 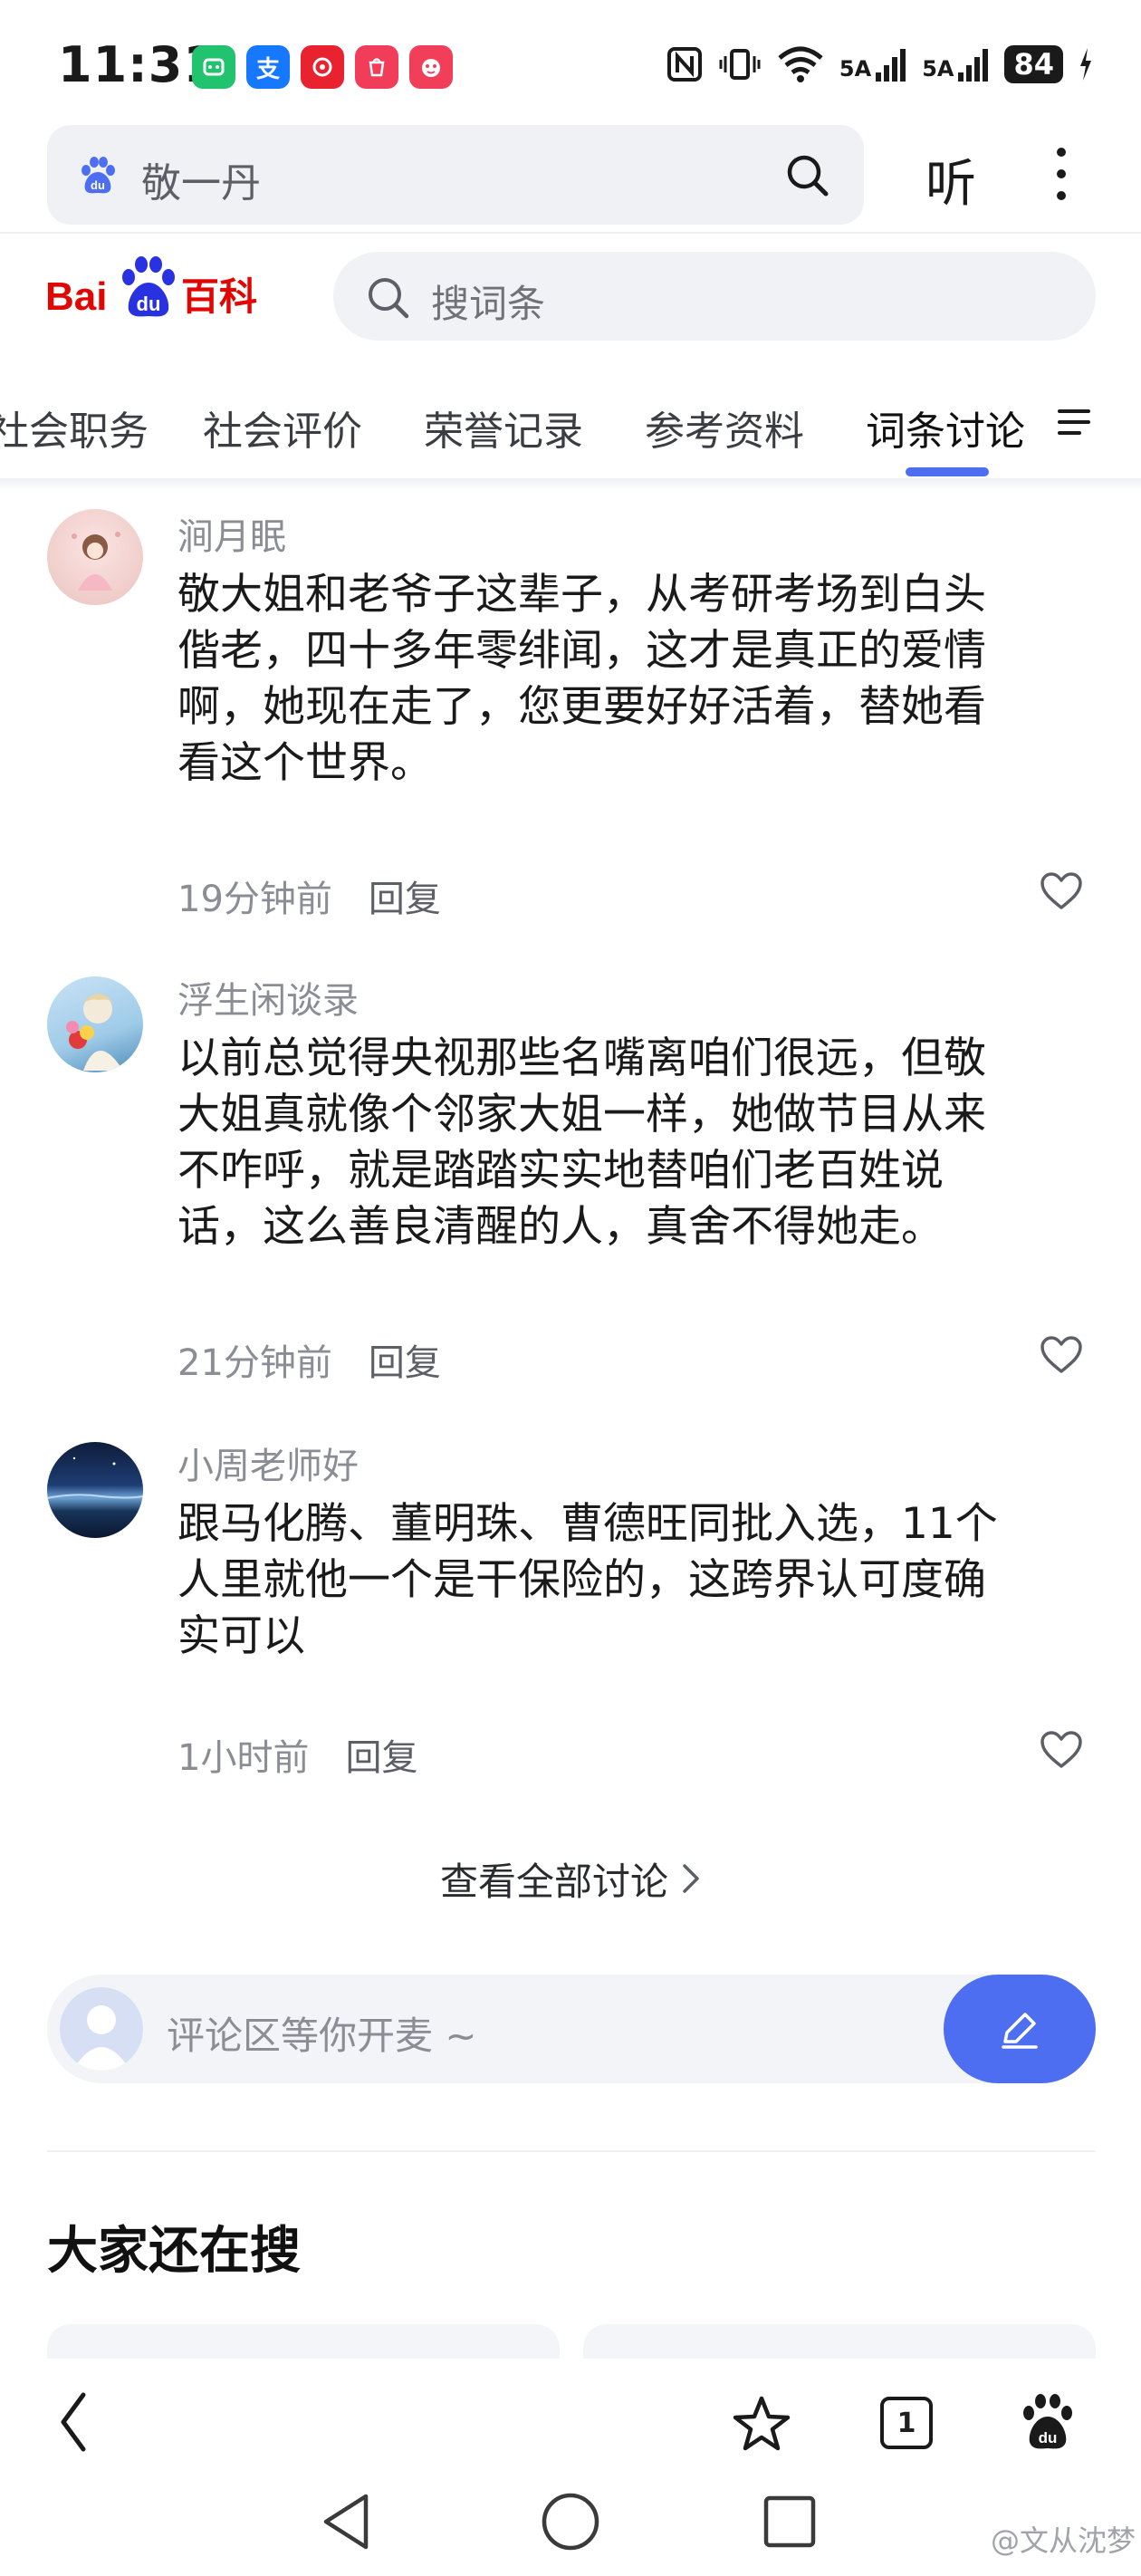 I want to click on tab-social-positions: 社会职务, so click(x=74, y=428).